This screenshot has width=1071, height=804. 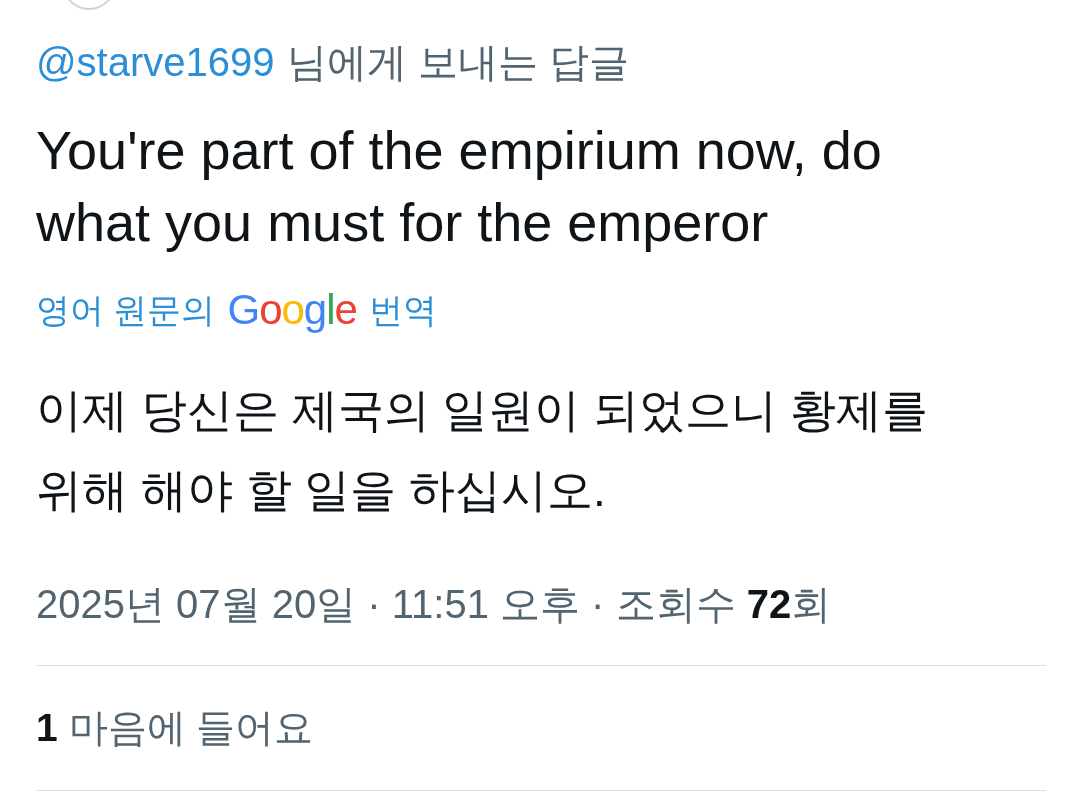 What do you see at coordinates (402, 310) in the screenshot?
I see `translation-label: 번역` at bounding box center [402, 310].